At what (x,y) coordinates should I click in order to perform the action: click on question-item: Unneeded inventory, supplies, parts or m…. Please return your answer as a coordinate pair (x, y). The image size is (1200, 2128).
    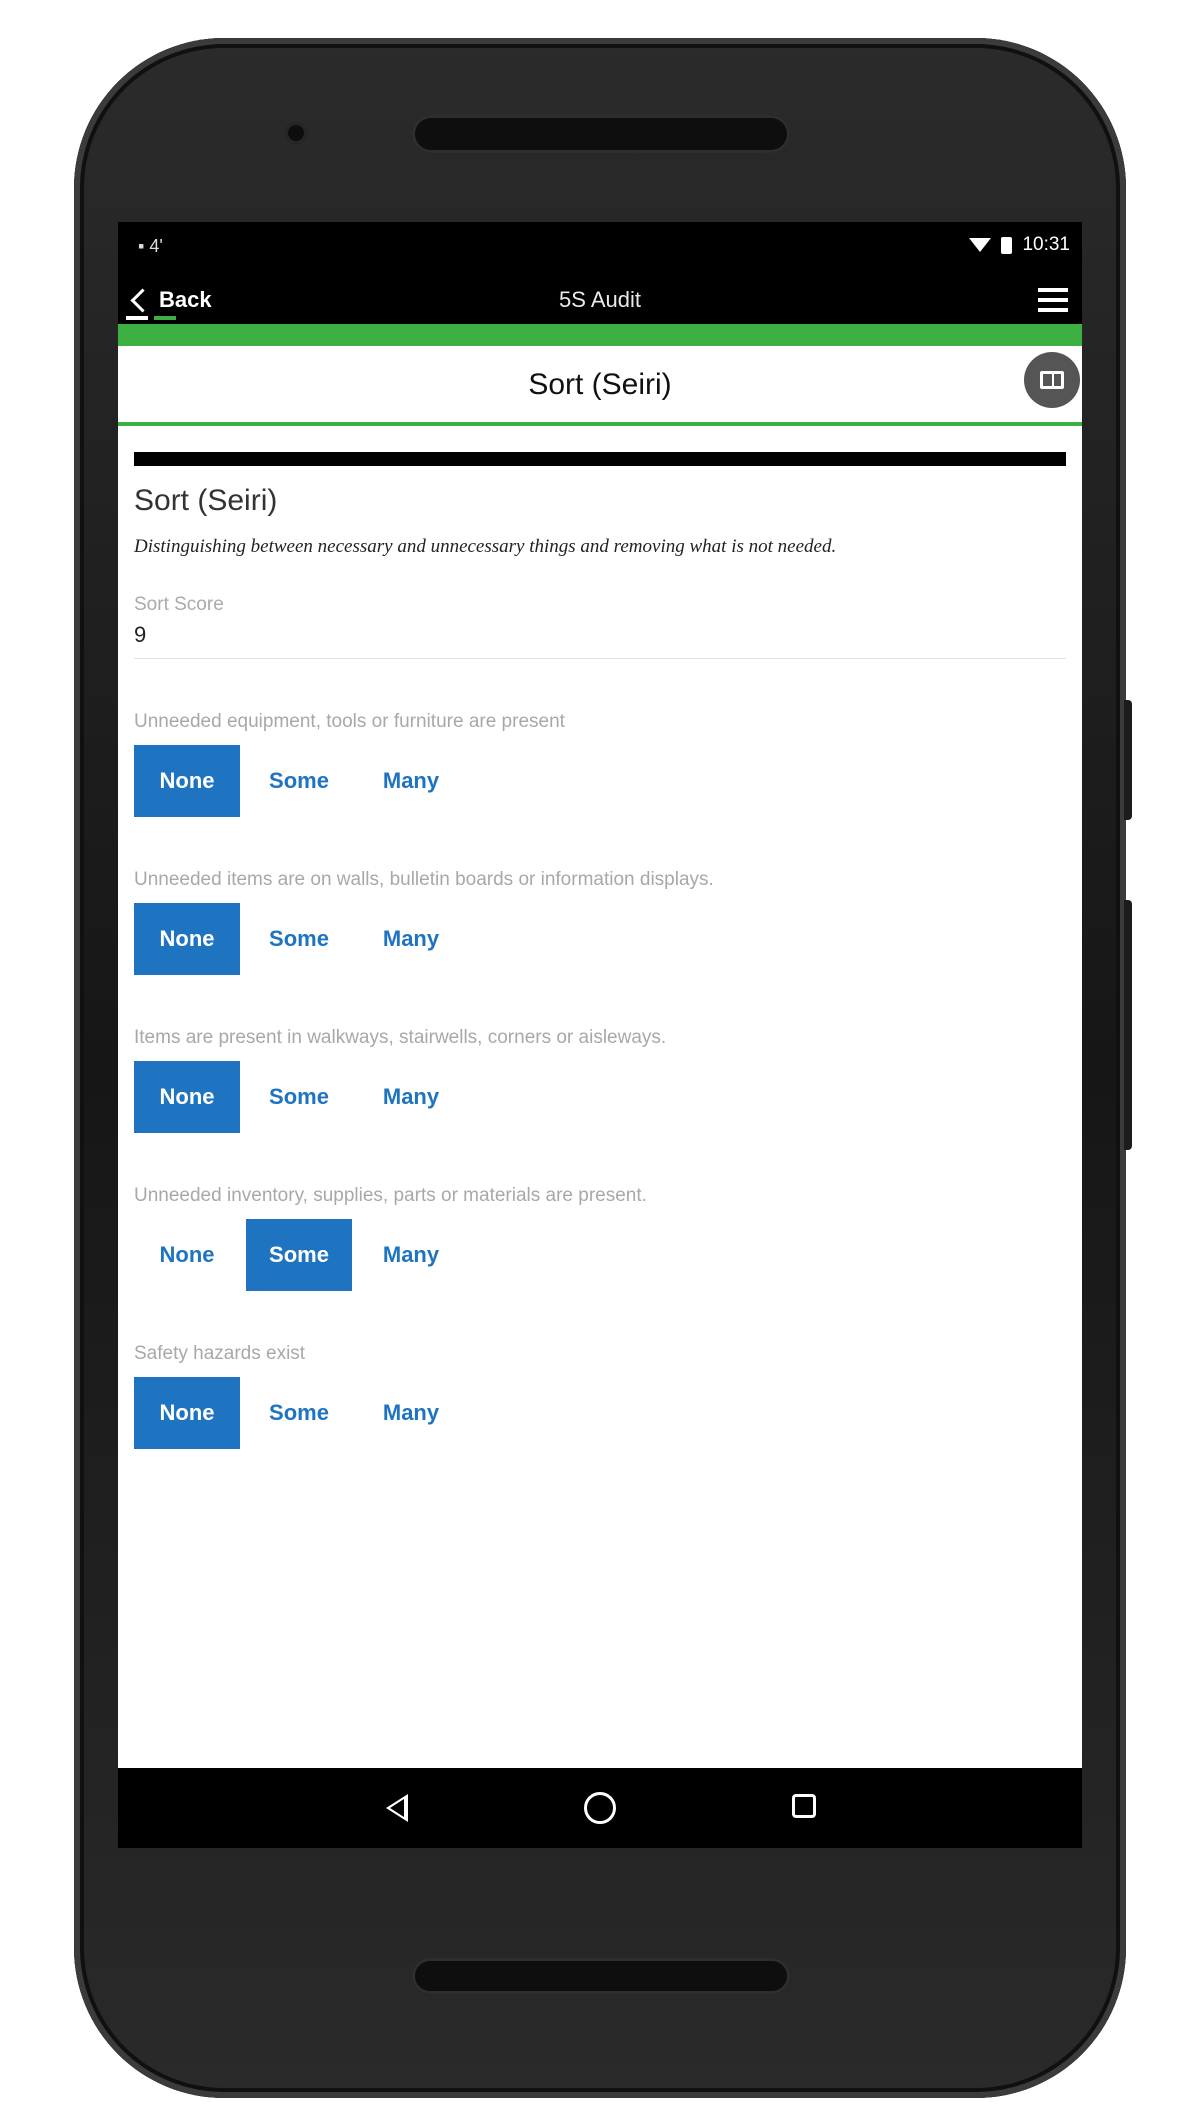
    Looking at the image, I should click on (600, 1238).